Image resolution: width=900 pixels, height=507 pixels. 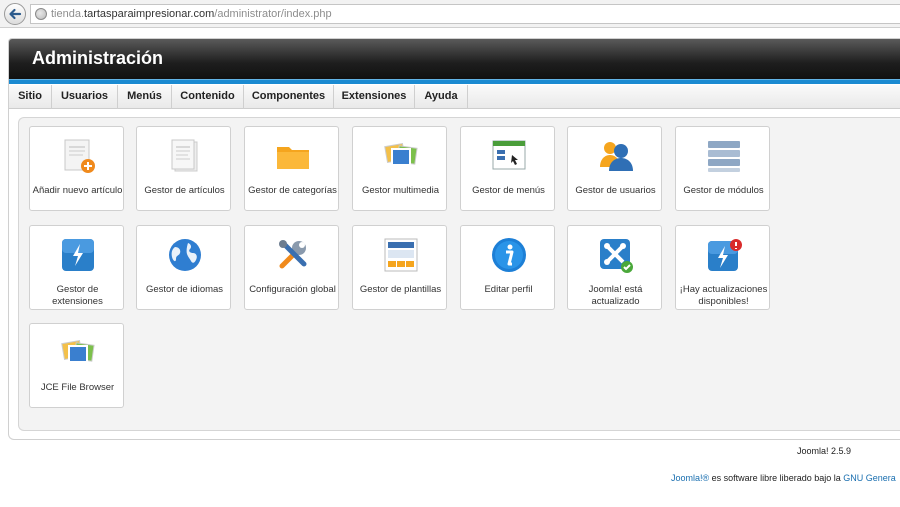 I want to click on tile-label: Gestor de extensiones, so click(x=77, y=295).